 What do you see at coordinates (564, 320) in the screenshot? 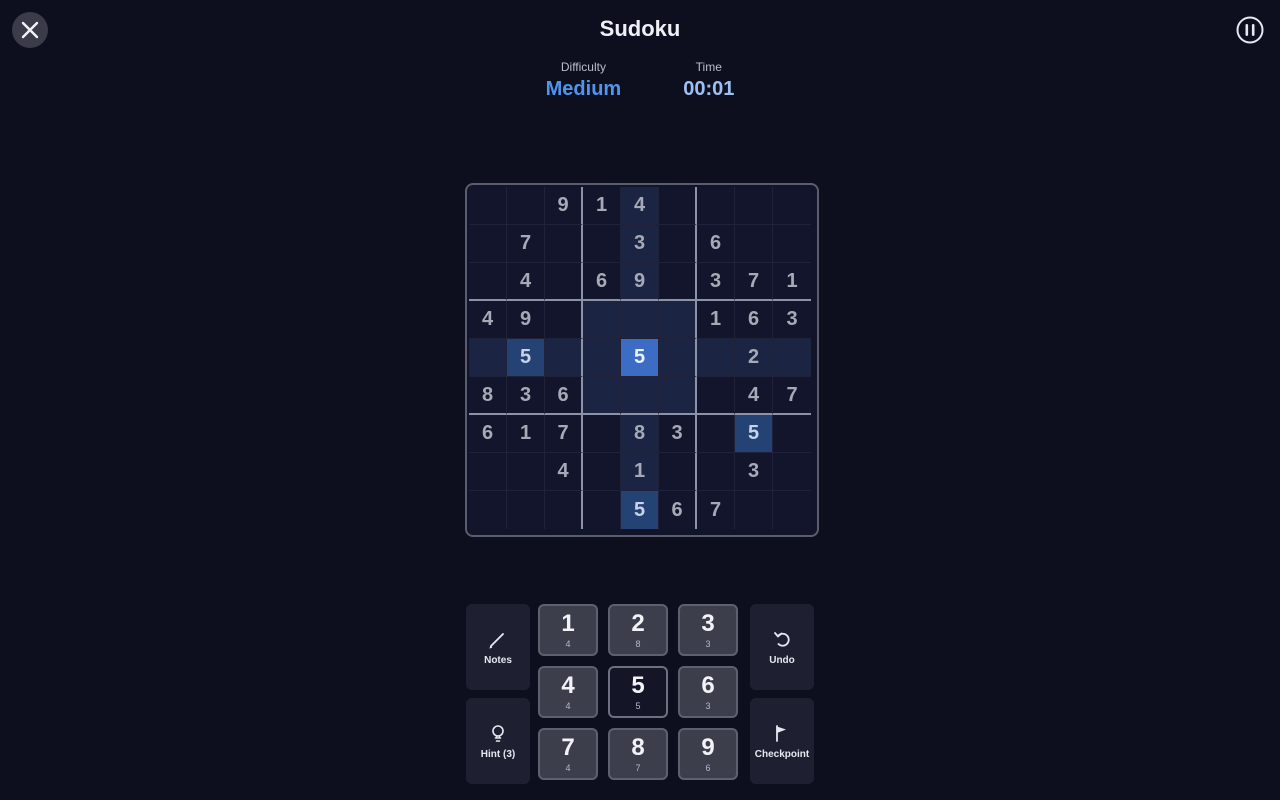
I see `grid-cell-r4-c3` at bounding box center [564, 320].